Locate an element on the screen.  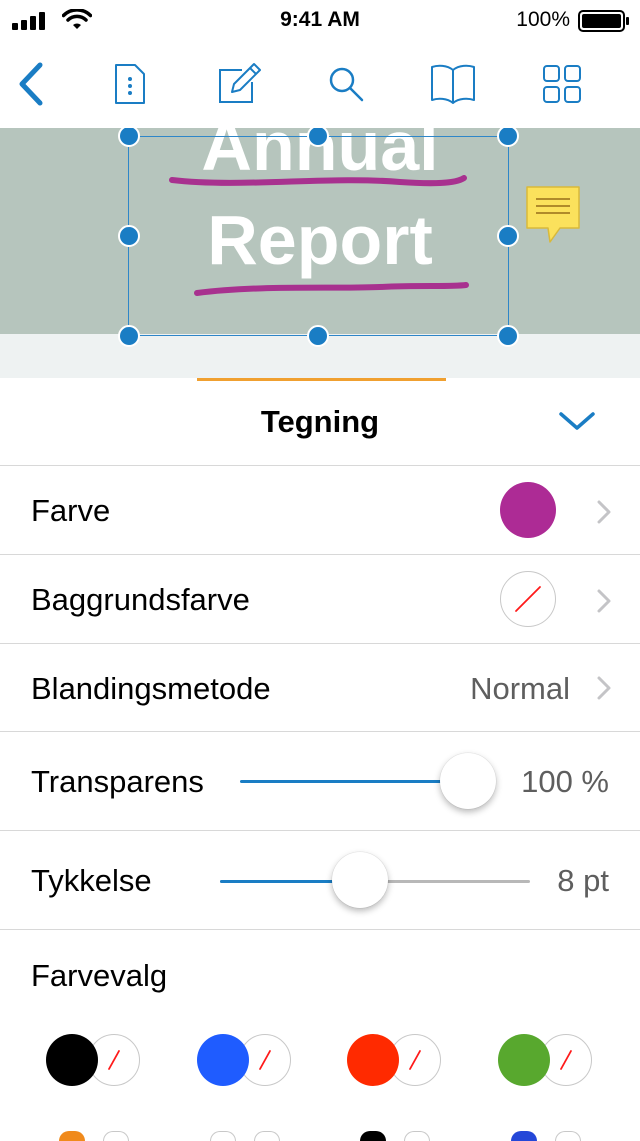
panel-title: Tegning is located at coordinates (320, 421).